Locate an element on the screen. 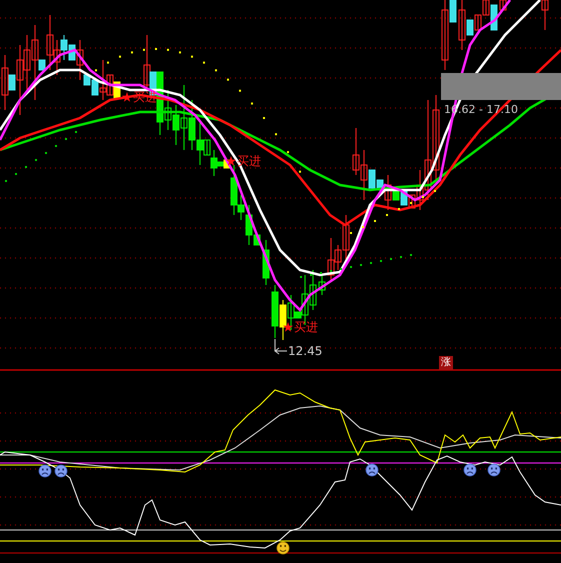 The image size is (561, 563). rise-badge: 涨 is located at coordinates (446, 363).